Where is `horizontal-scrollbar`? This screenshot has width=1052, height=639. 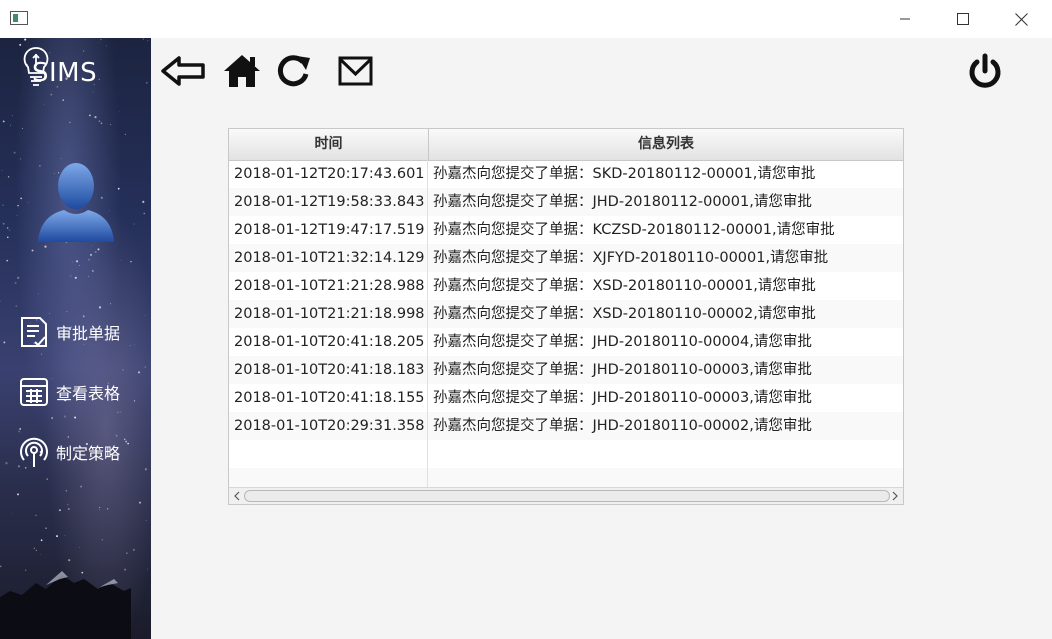
horizontal-scrollbar is located at coordinates (566, 495).